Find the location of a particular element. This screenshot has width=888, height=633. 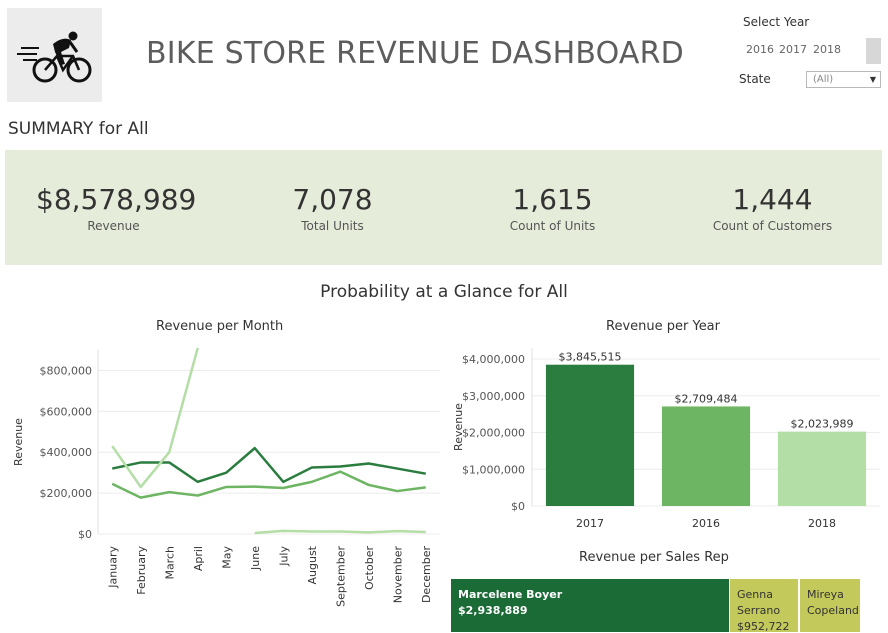

y-tick-label: $600,000 is located at coordinates (66, 411).